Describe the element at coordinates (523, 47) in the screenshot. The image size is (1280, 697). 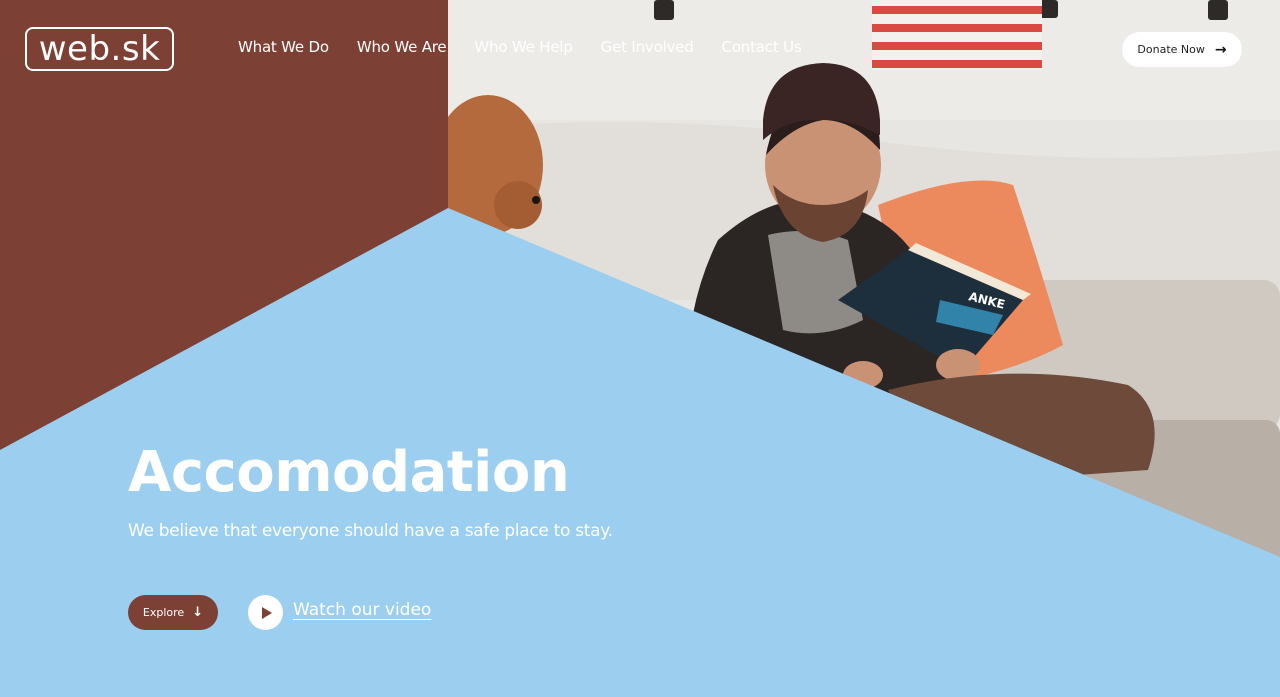
I see `nav-item-who-we-help: Who We Help` at that location.